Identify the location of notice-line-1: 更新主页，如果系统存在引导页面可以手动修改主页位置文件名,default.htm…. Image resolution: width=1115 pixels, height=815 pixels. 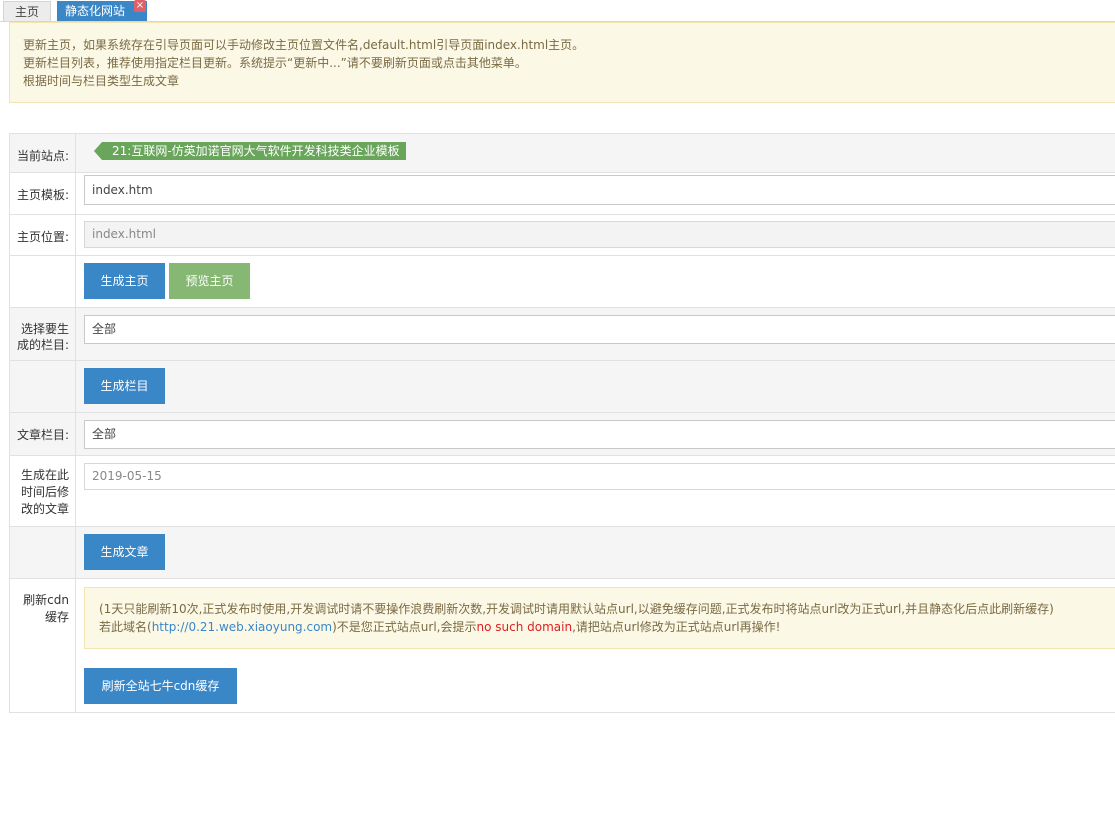
(304, 45).